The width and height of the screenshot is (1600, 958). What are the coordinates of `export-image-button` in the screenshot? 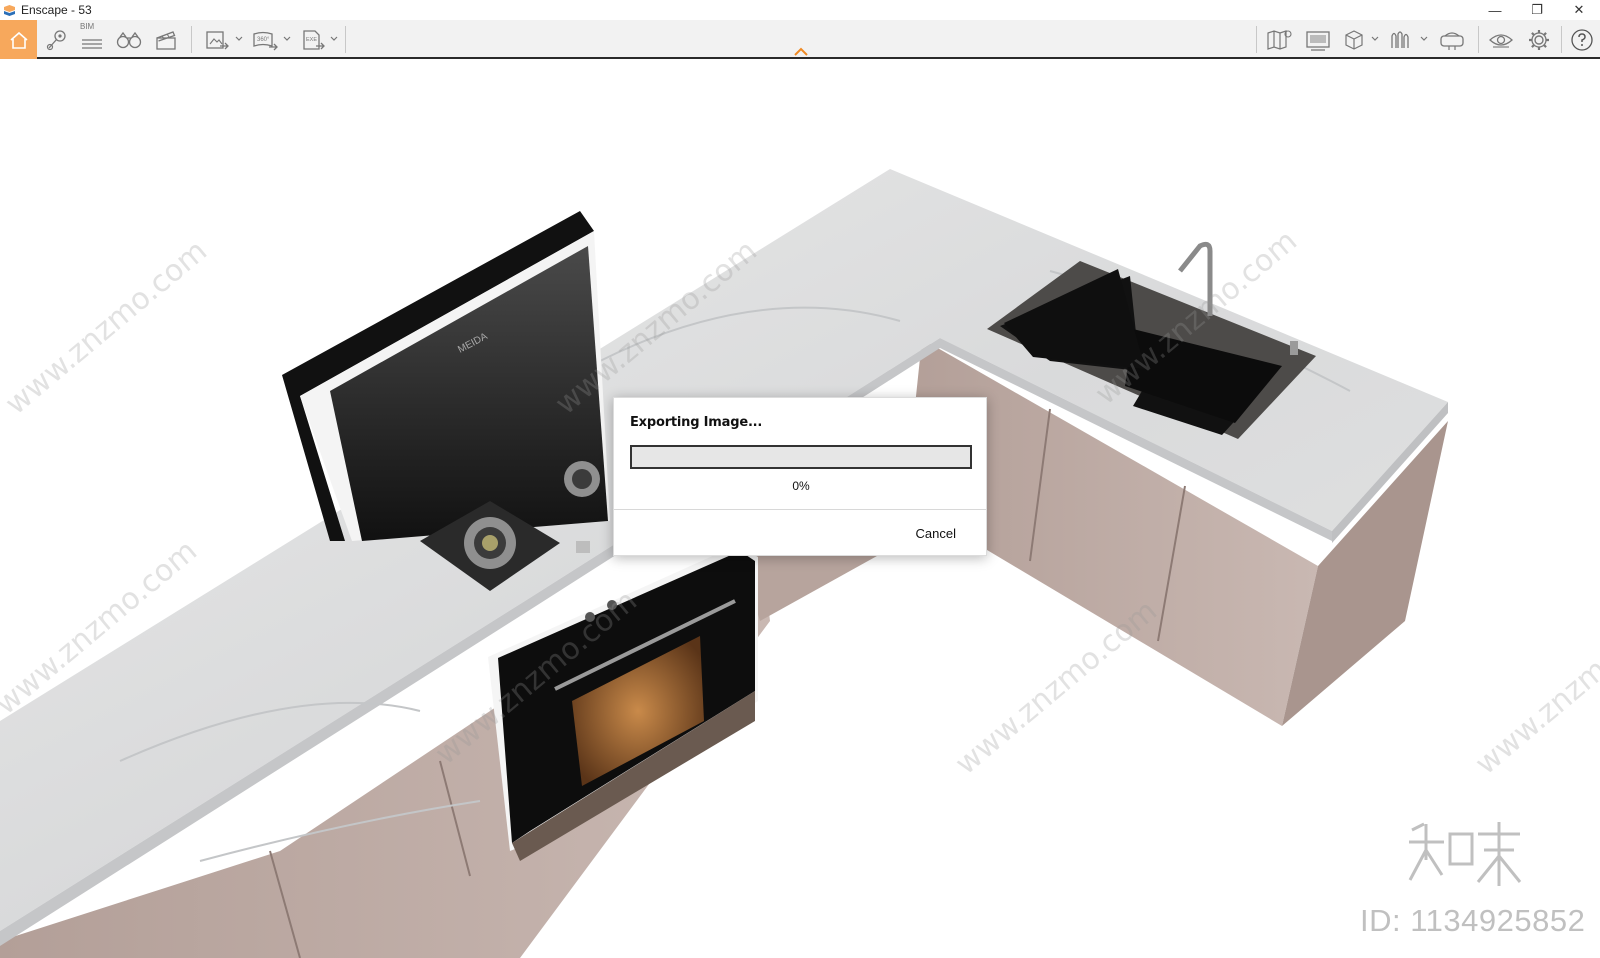 It's located at (217, 39).